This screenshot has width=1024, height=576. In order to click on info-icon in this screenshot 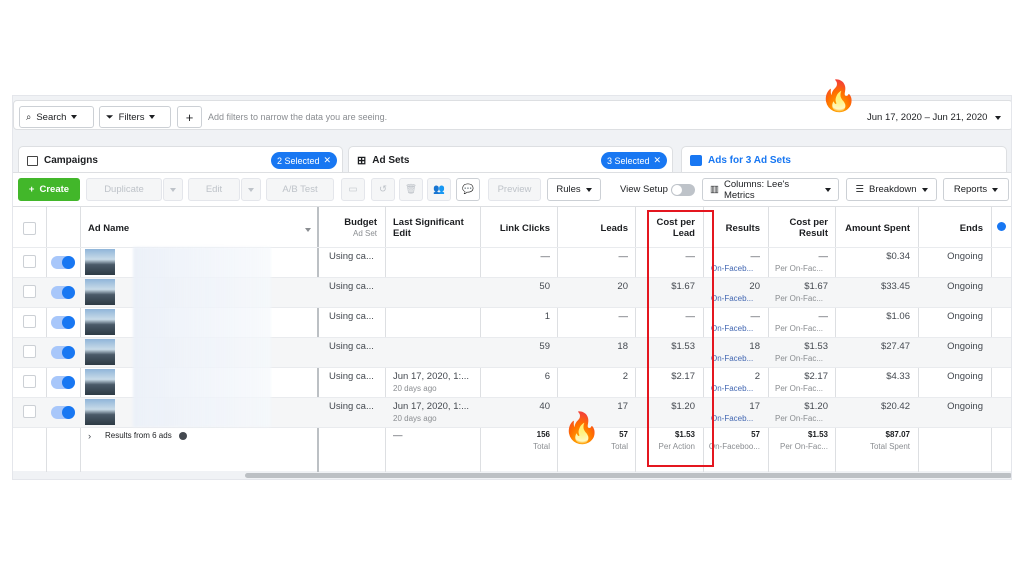, I will do `click(183, 436)`.